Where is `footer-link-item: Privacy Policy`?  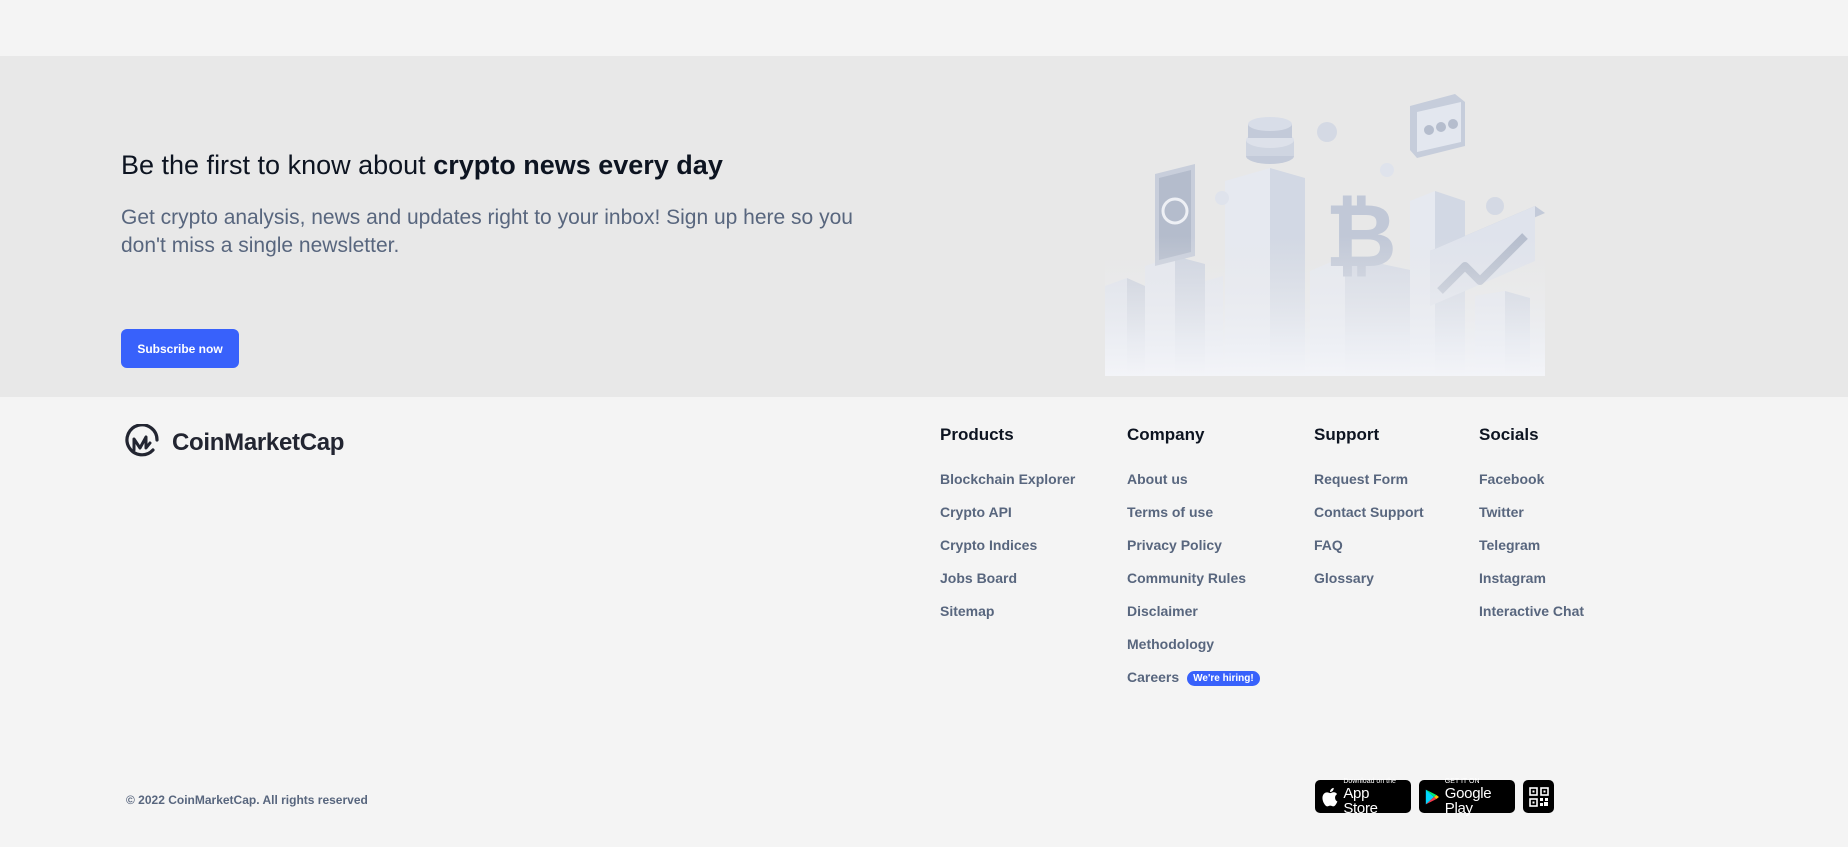
footer-link-item: Privacy Policy is located at coordinates (1193, 553).